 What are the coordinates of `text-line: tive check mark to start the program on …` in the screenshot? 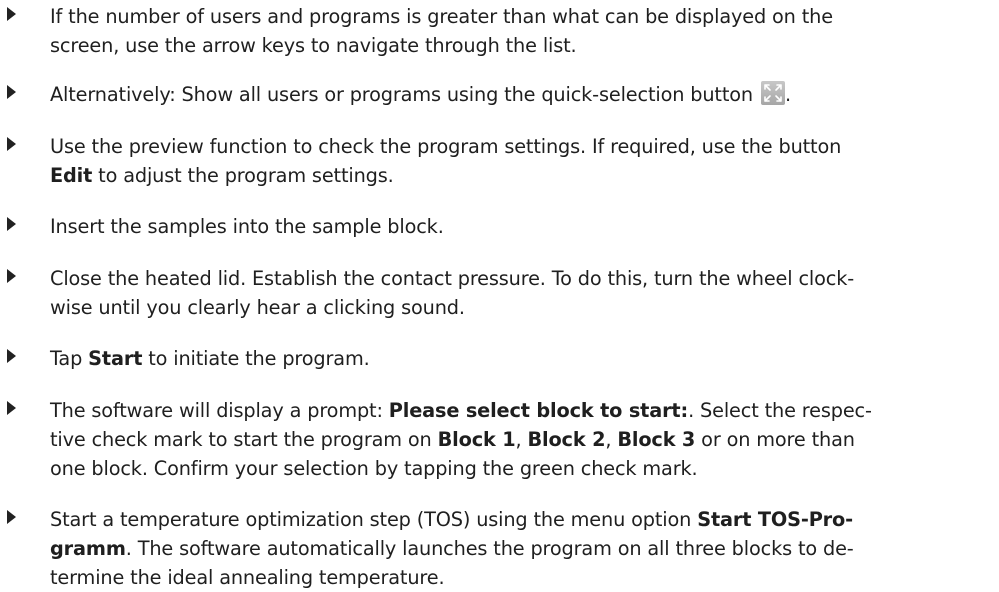 It's located at (520, 439).